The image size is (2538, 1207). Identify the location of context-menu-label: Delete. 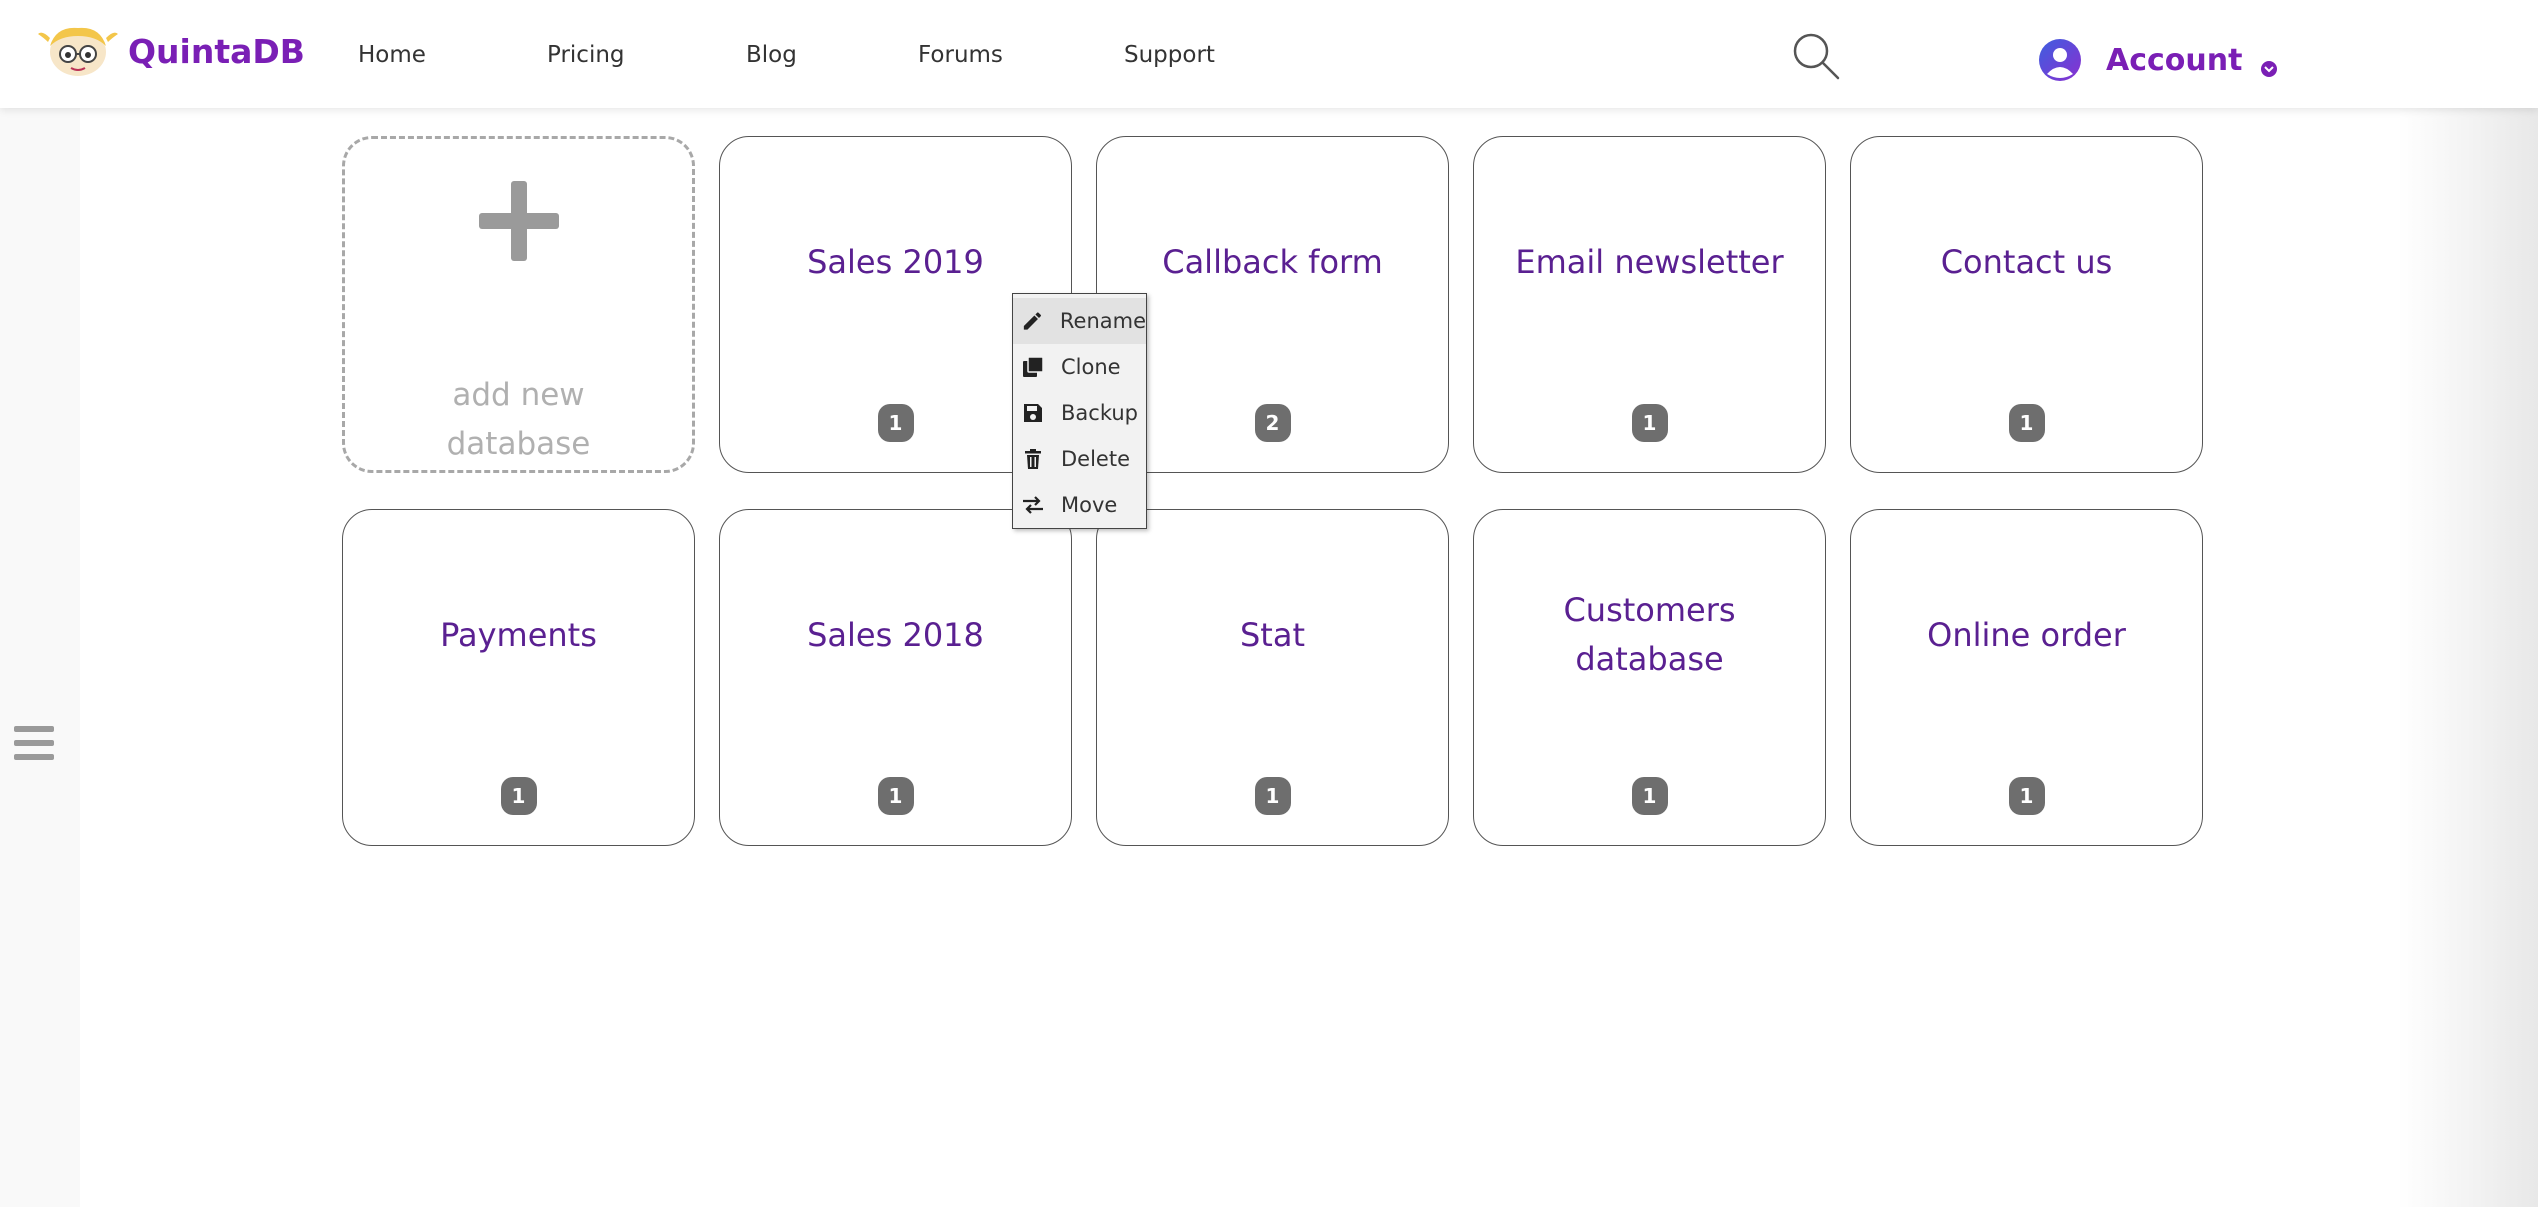
(1095, 459).